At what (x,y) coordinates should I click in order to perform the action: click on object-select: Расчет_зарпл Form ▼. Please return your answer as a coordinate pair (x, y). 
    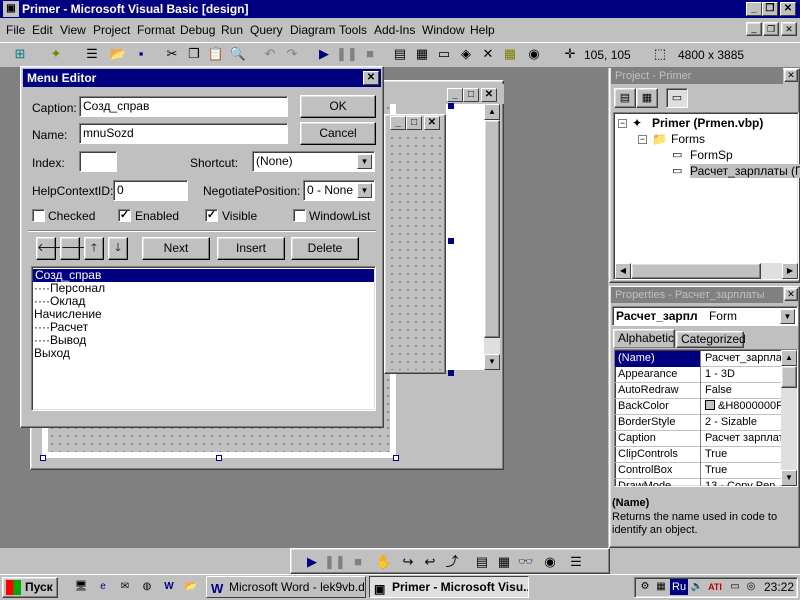
    Looking at the image, I should click on (705, 316).